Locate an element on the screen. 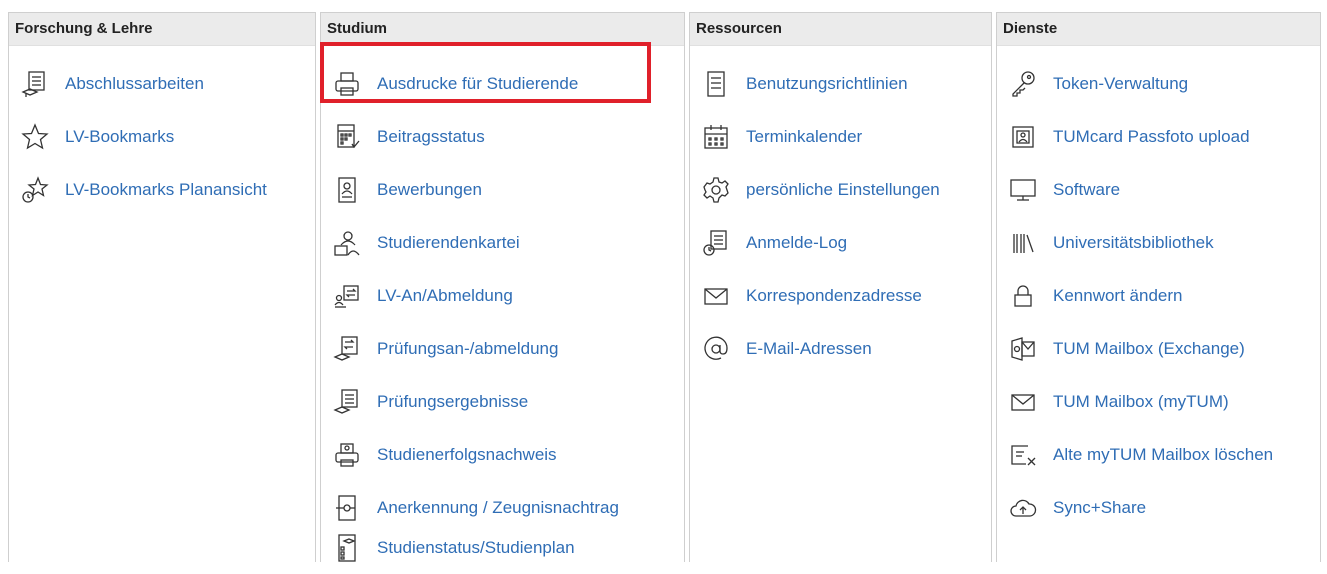  calendar-icon is located at coordinates (716, 137).